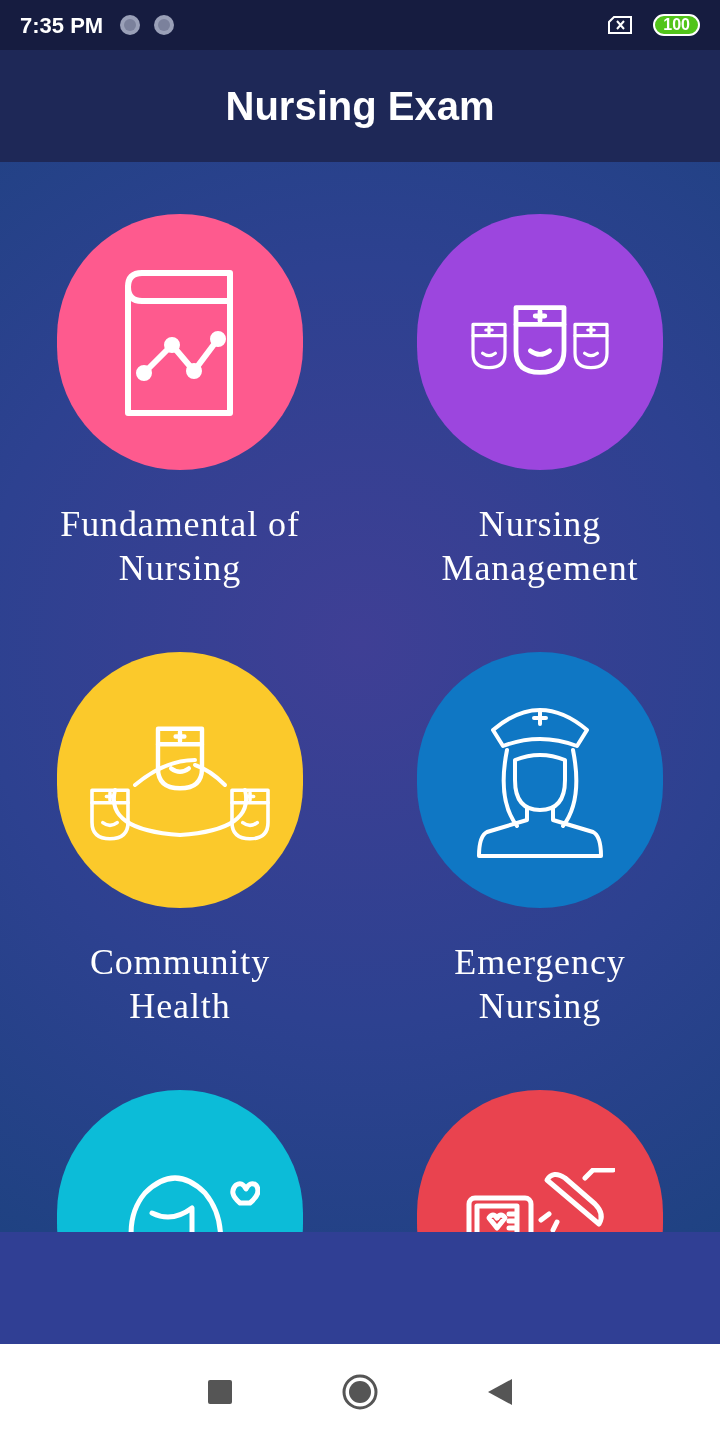 The height and width of the screenshot is (1440, 720). Describe the element at coordinates (620, 25) in the screenshot. I see `sim-blocked-icon` at that location.